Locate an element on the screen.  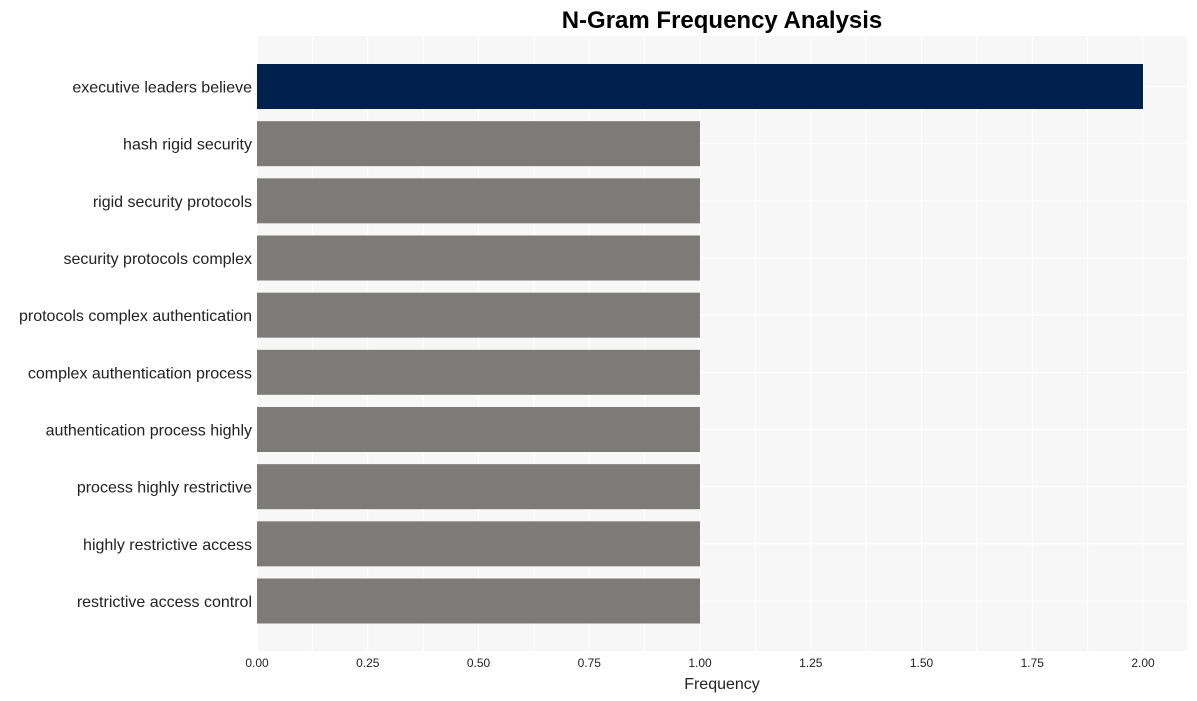
x-axis-label: Frequency is located at coordinates (722, 684).